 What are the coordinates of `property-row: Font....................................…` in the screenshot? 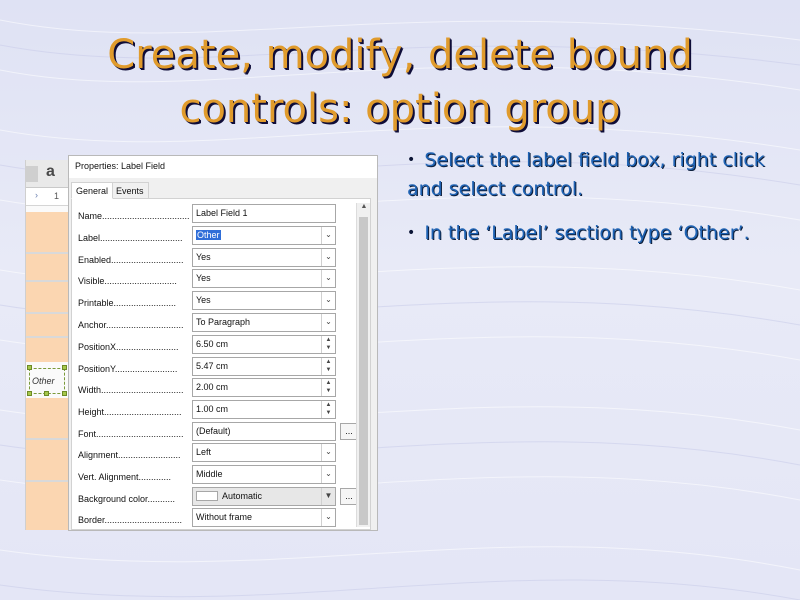 It's located at (217, 432).